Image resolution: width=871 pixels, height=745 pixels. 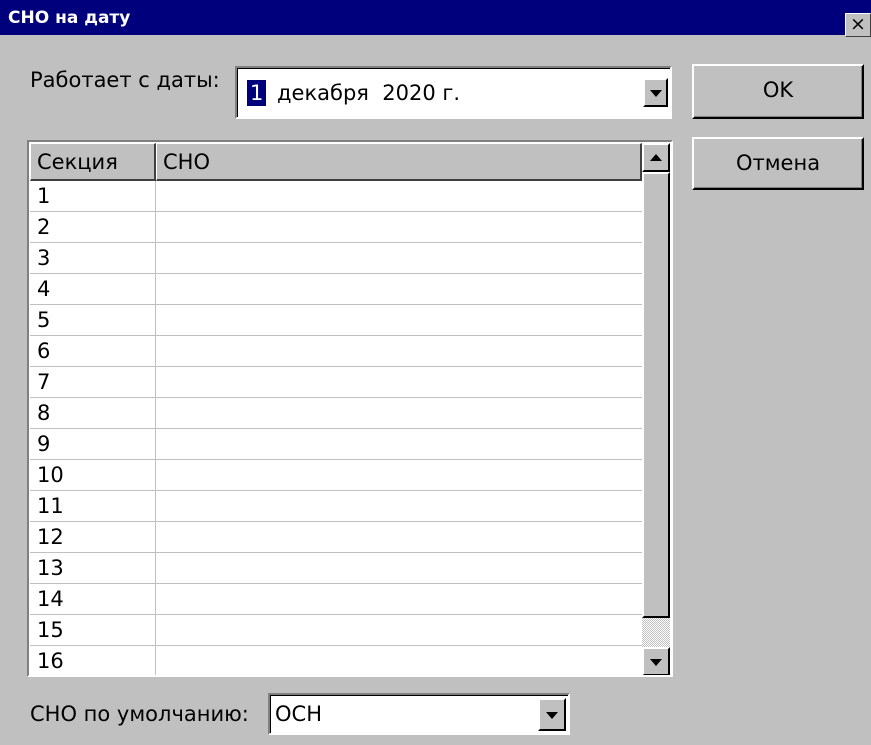 I want to click on table-row: 14, so click(x=336, y=599).